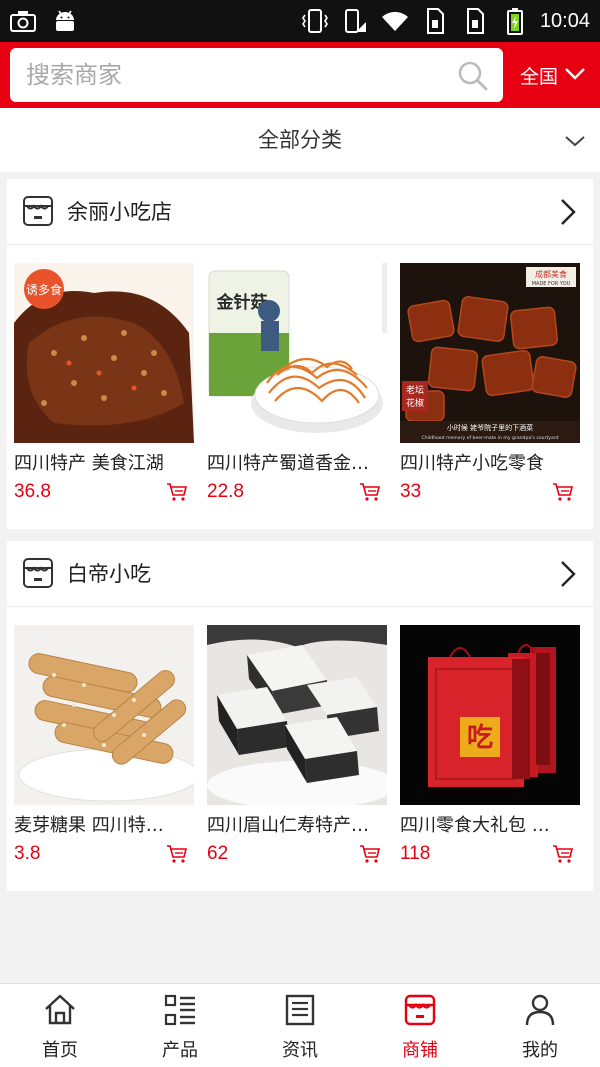 This screenshot has width=600, height=1067. What do you see at coordinates (96, 825) in the screenshot?
I see `product-name: 麦芽糖果 四川特产零食` at bounding box center [96, 825].